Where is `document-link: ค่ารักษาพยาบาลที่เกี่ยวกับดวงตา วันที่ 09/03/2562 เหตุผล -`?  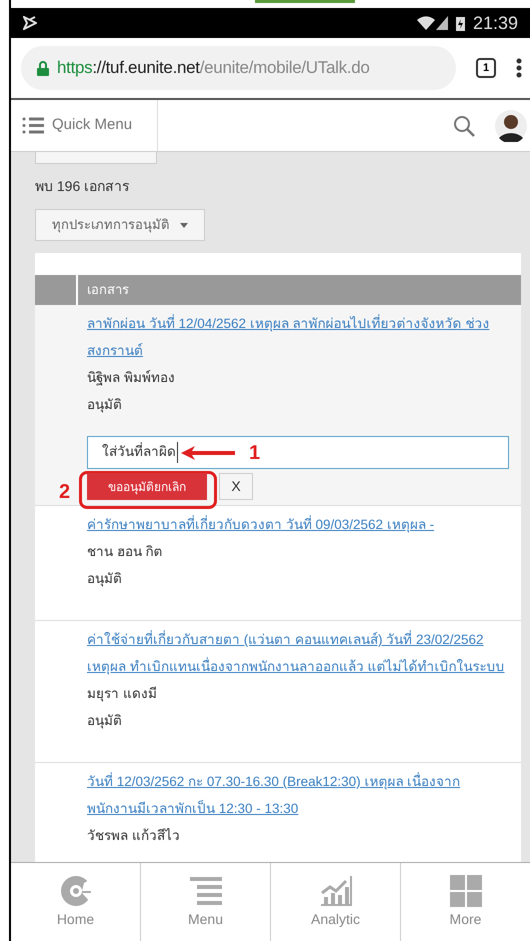 document-link: ค่ารักษาพยาบาลที่เกี่ยวกับดวงตา วันที่ 09/03/2562 เหตุผล - is located at coordinates (298, 524).